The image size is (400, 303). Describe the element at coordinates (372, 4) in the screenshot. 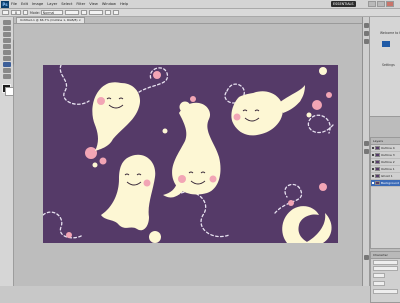

I see `minimize-button` at that location.